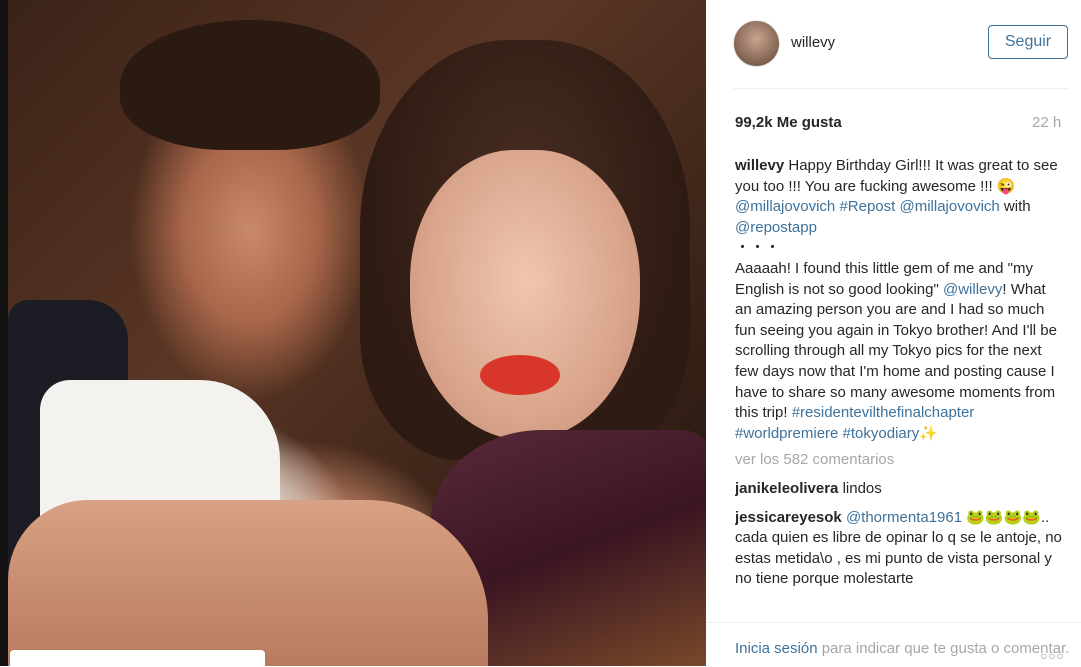 The width and height of the screenshot is (1081, 667). I want to click on comment-username: jessicareyesok, so click(788, 517).